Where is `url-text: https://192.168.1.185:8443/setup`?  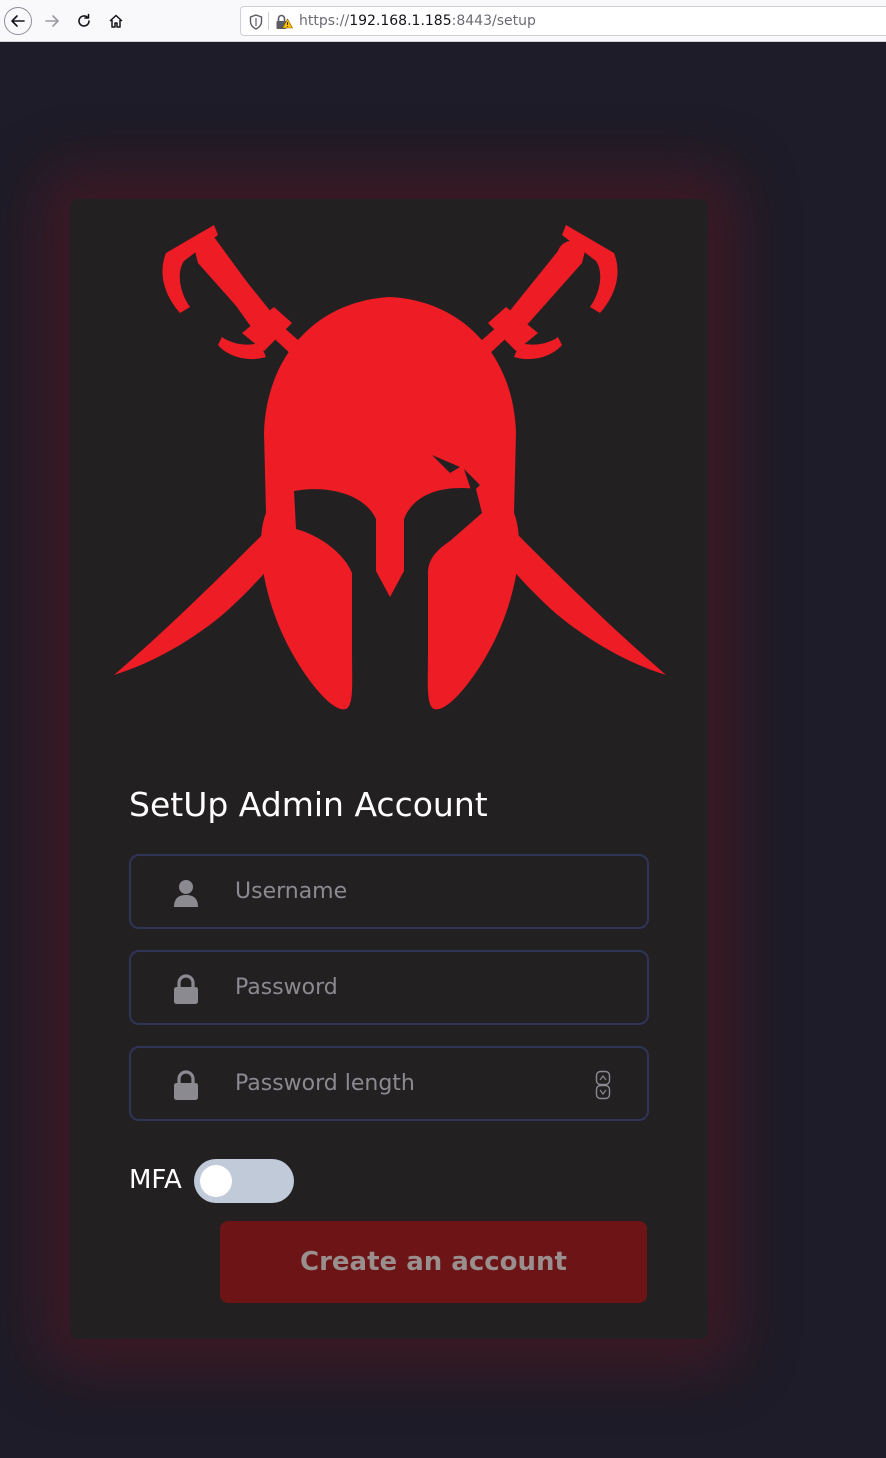 url-text: https://192.168.1.185:8443/setup is located at coordinates (417, 21).